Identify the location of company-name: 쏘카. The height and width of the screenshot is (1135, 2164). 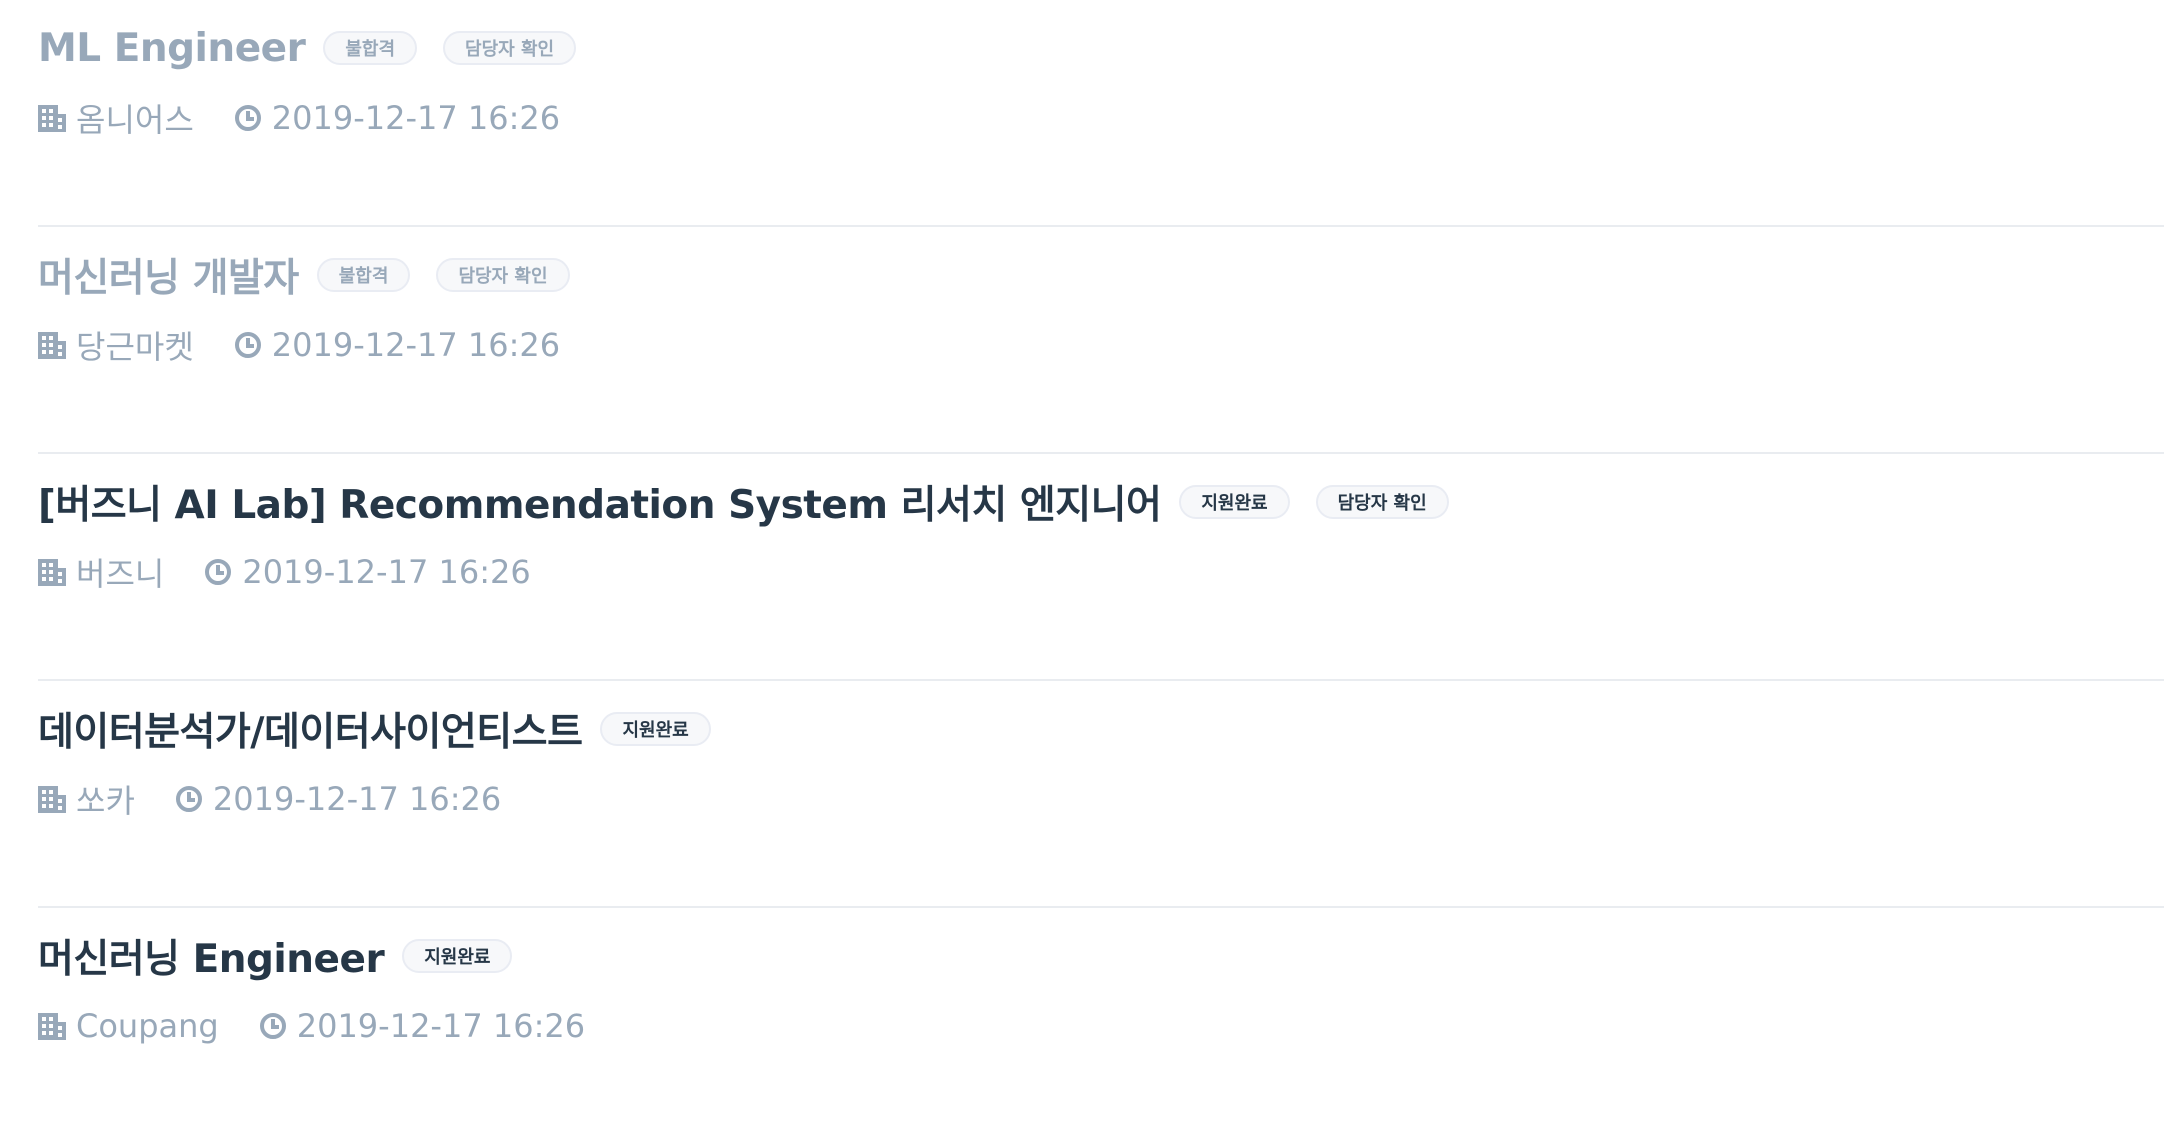
(105, 801).